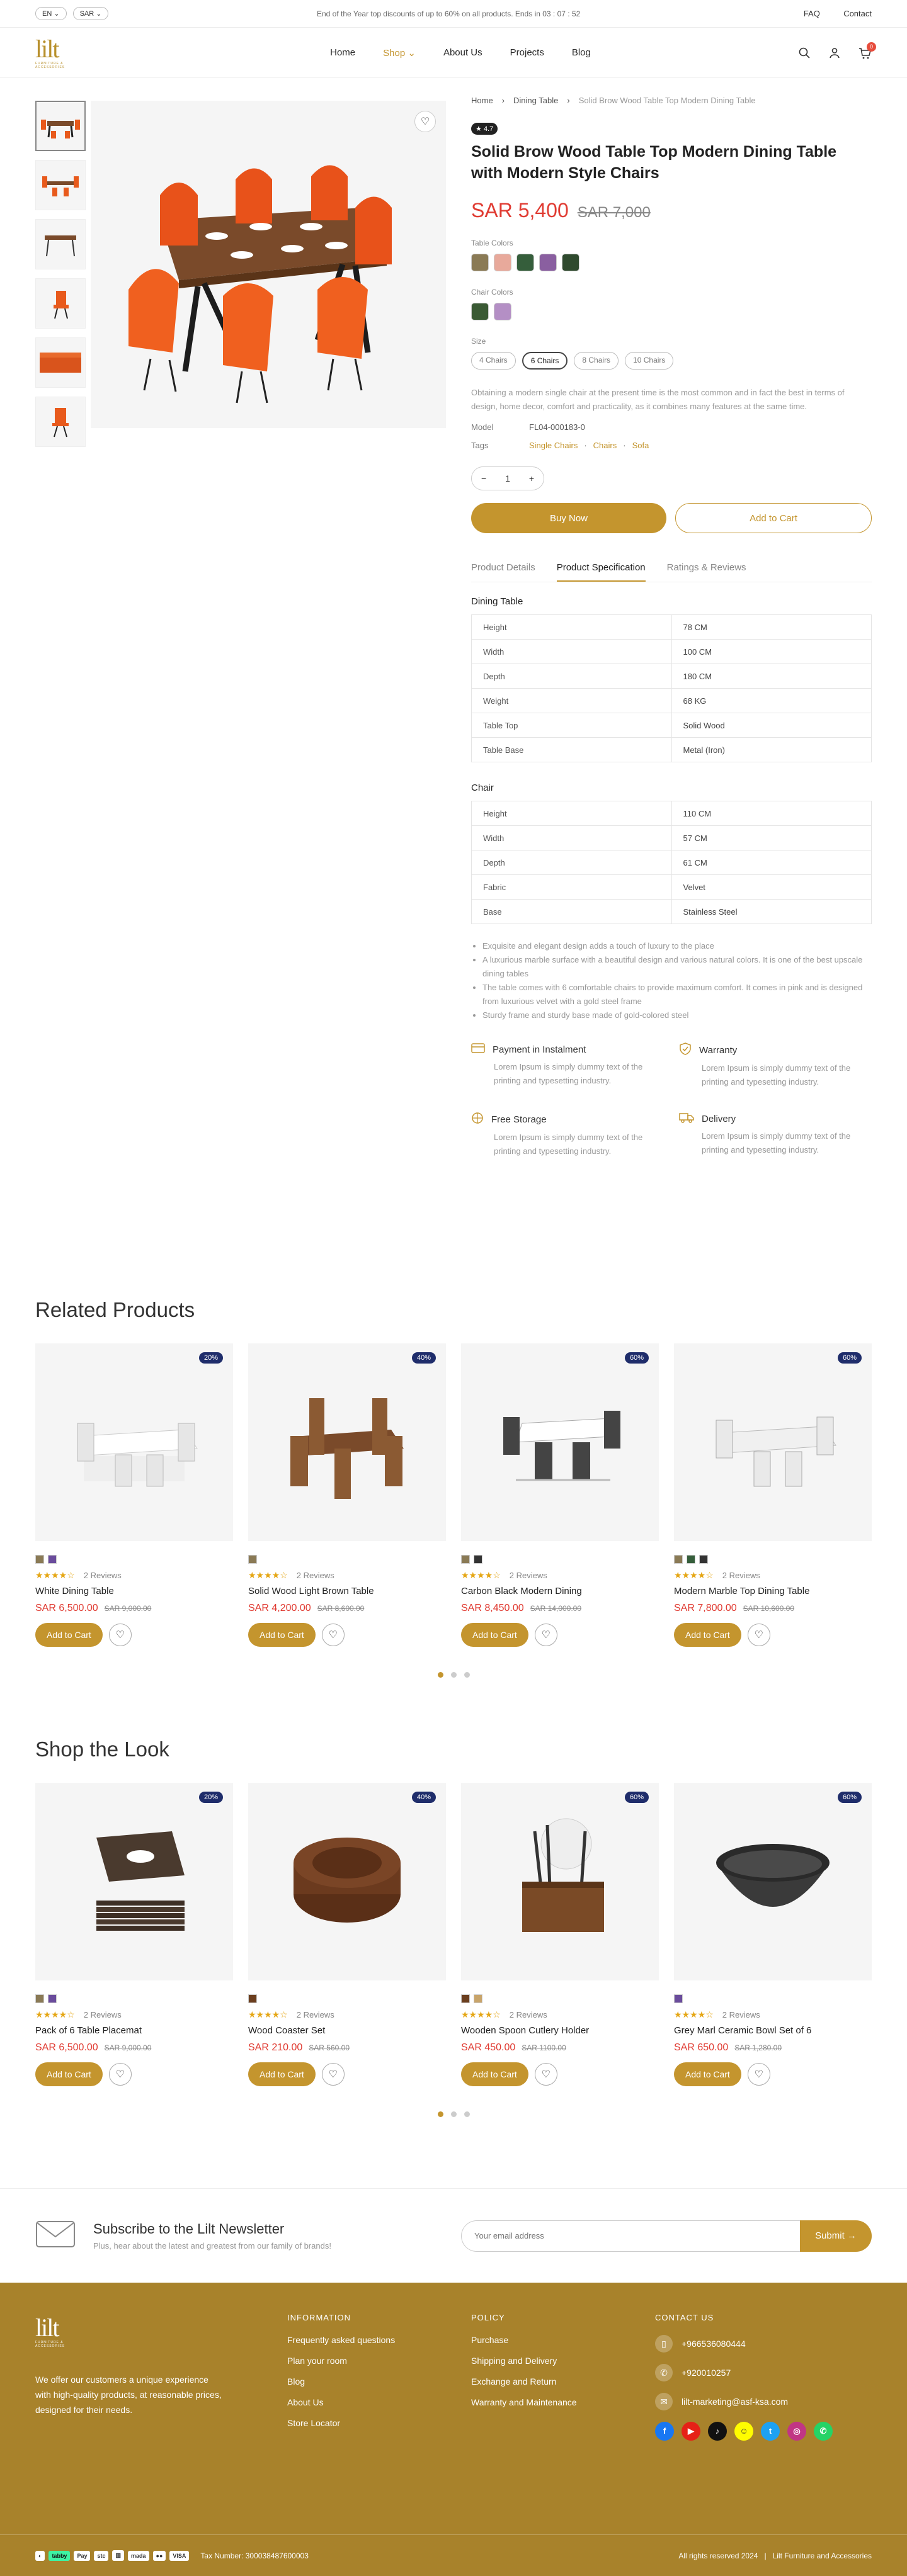 Image resolution: width=907 pixels, height=2576 pixels. I want to click on faq-link: FAQ, so click(812, 13).